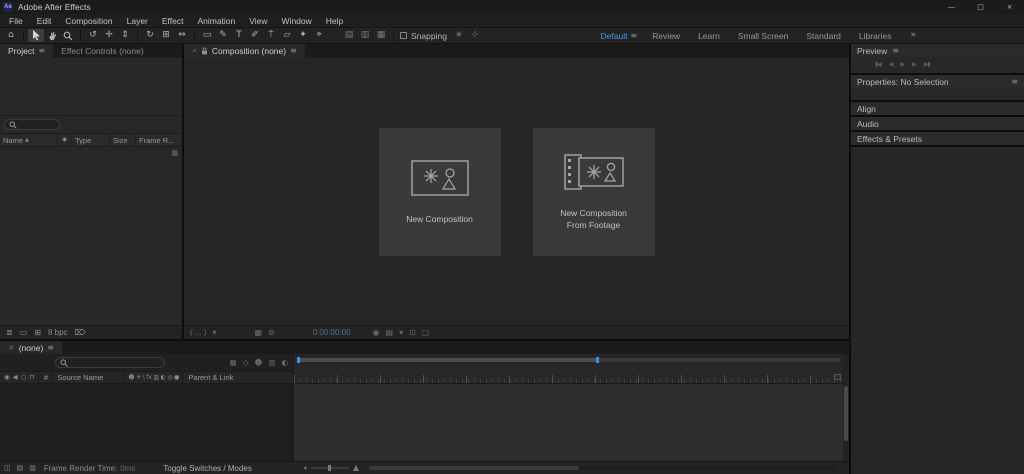  Describe the element at coordinates (937, 81) in the screenshot. I see `properties-header: Properties: No Selection ≡` at that location.